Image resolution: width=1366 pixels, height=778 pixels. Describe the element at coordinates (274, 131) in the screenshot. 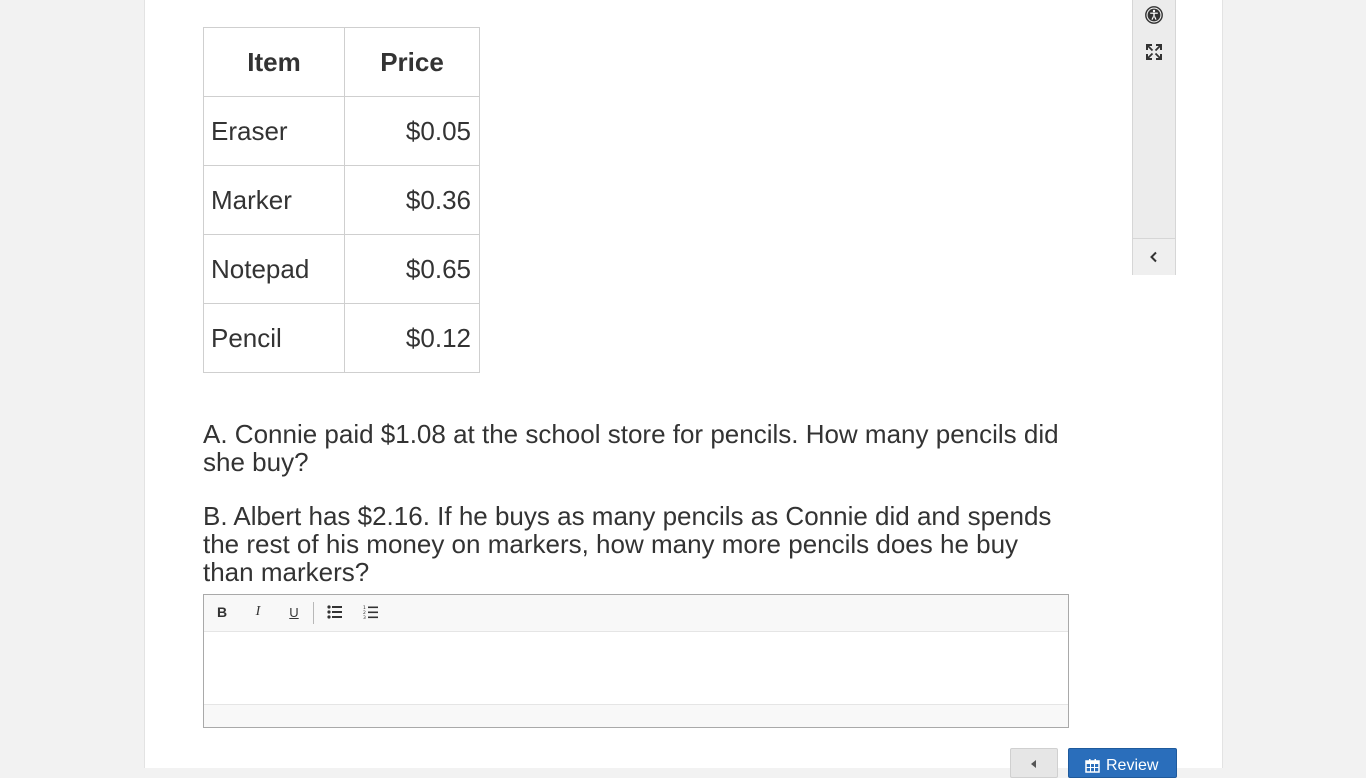

I see `item-cell: Eraser` at that location.